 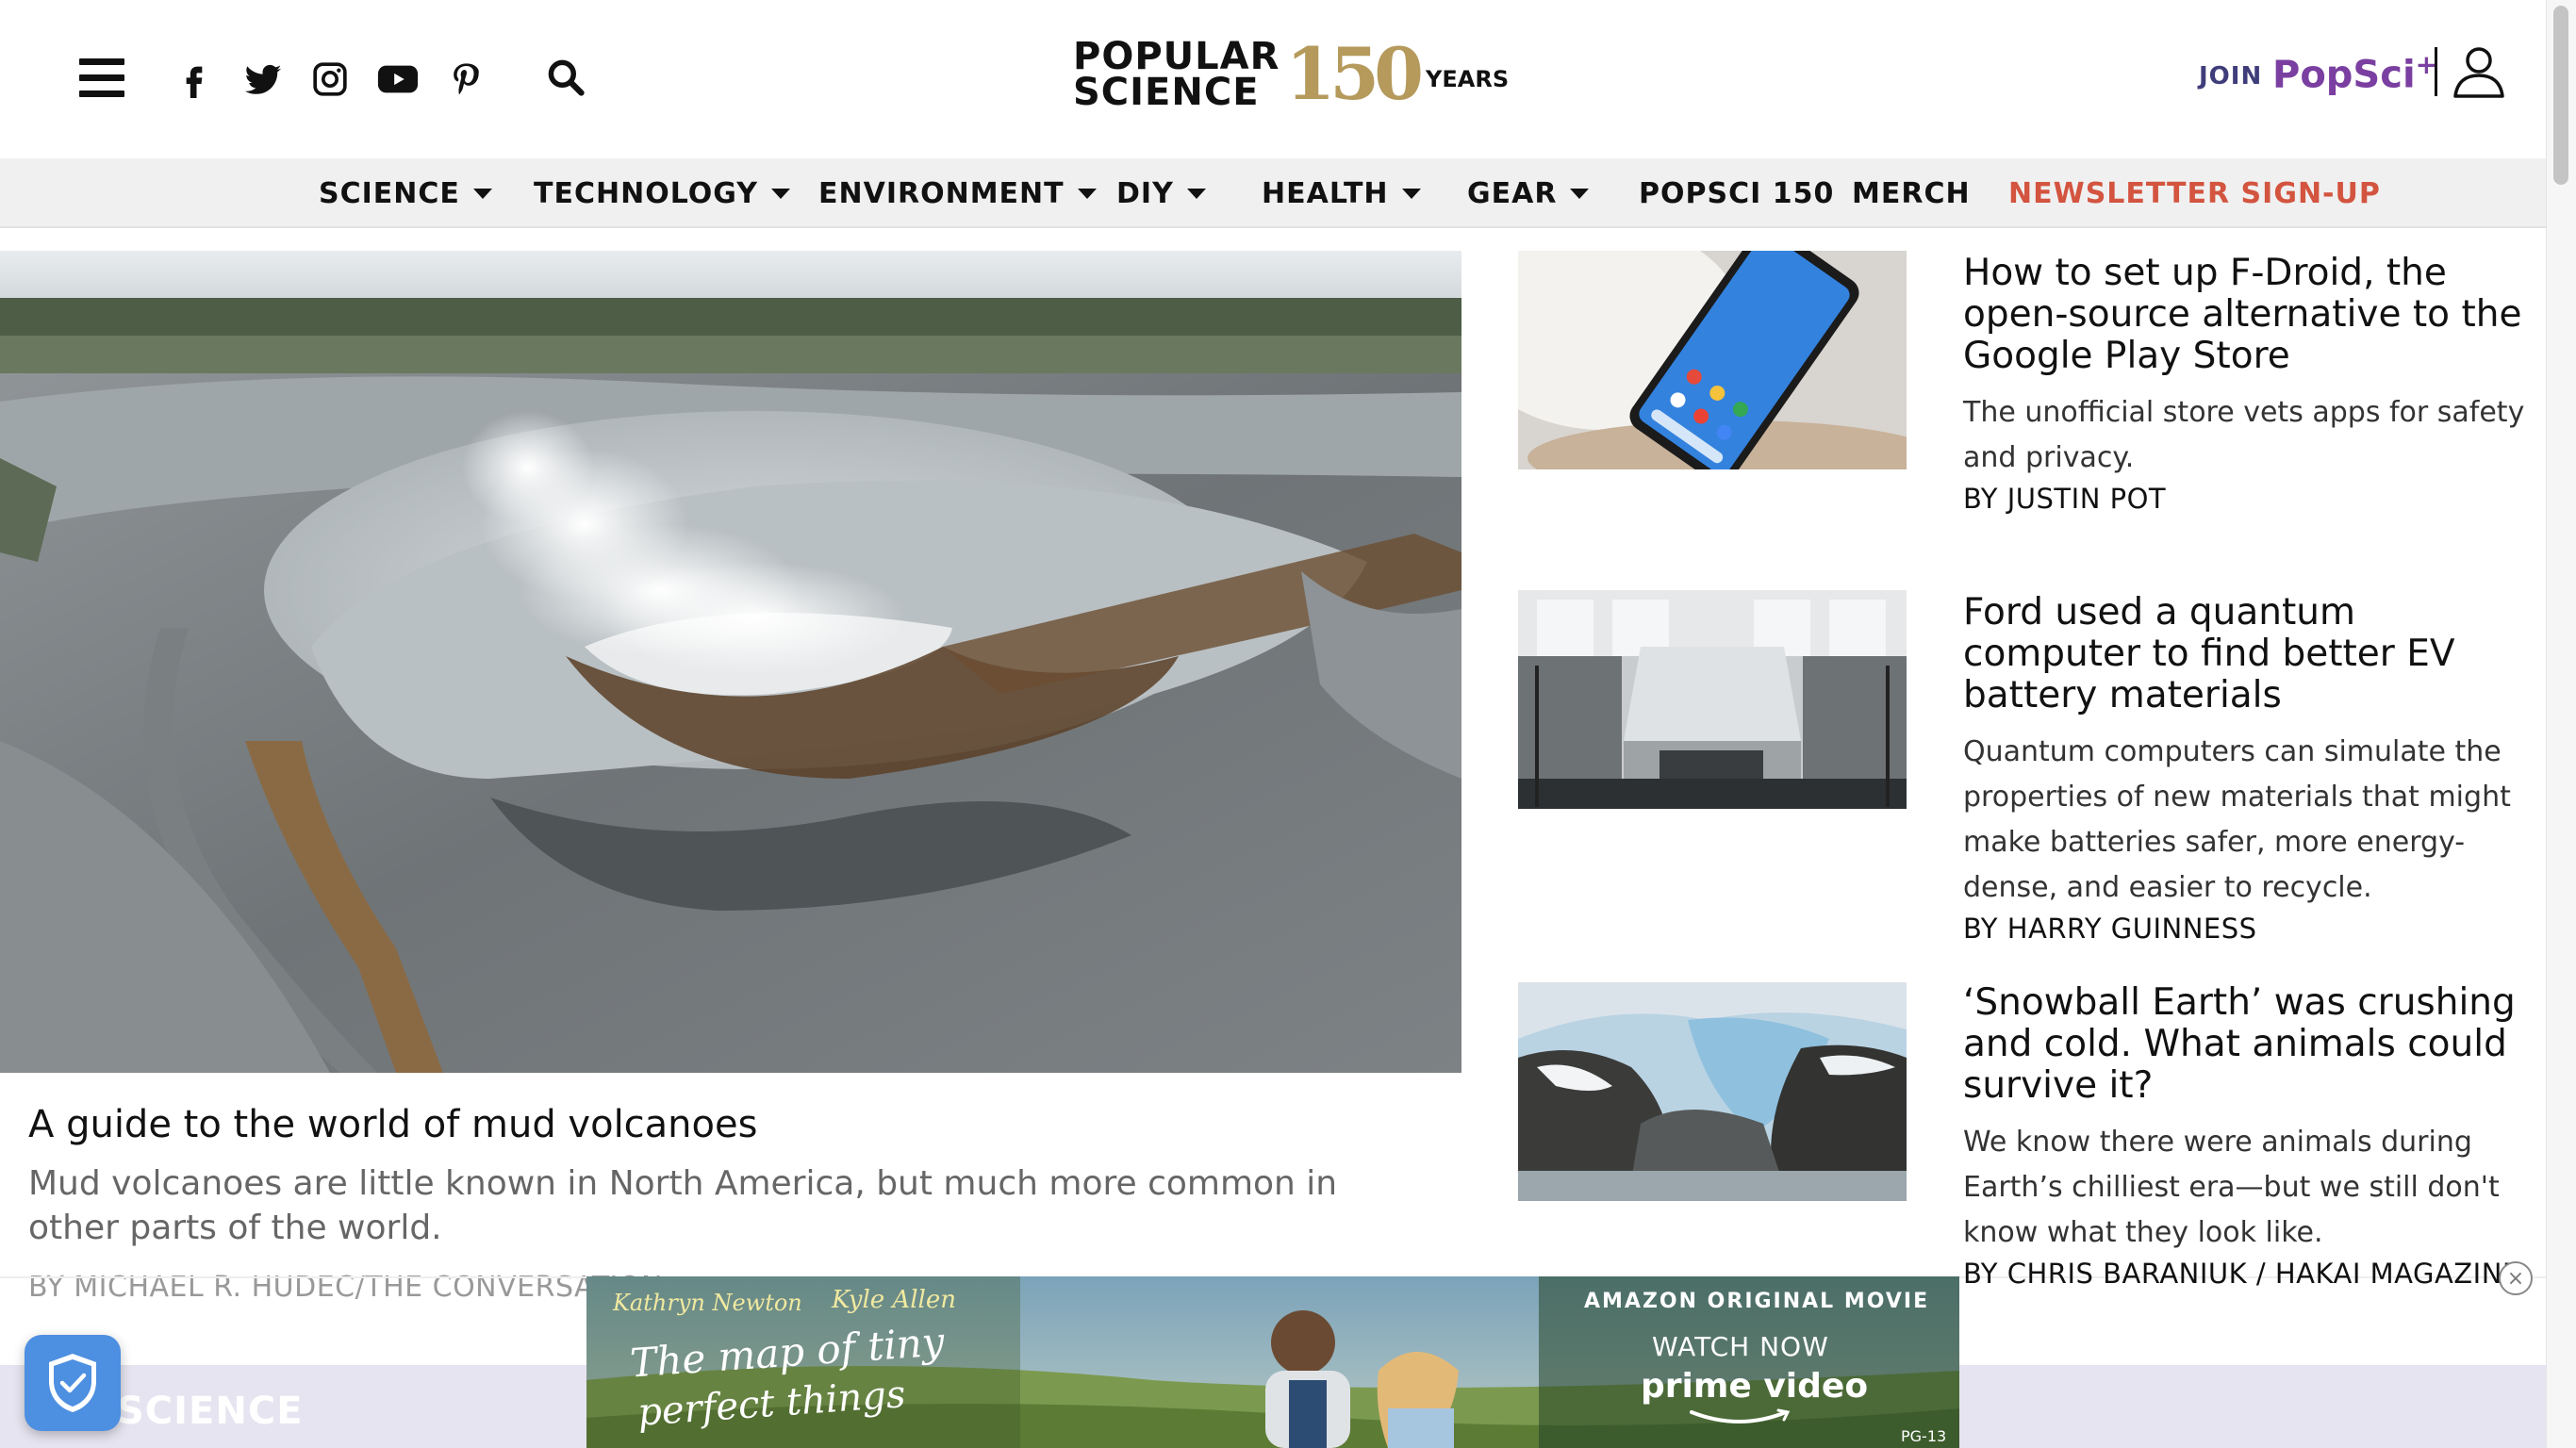 What do you see at coordinates (1712, 699) in the screenshot?
I see `article-thumb-ford-battery` at bounding box center [1712, 699].